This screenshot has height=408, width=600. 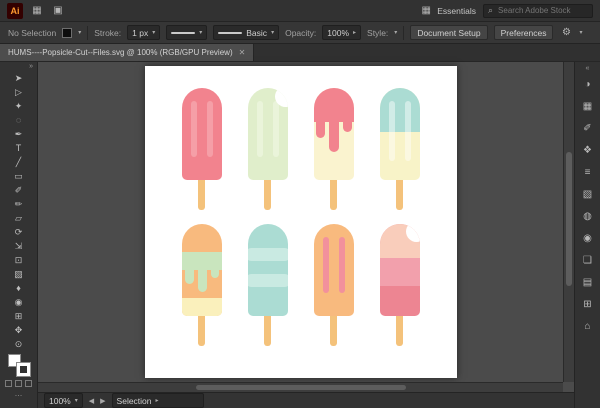 I want to click on expand-toolbar-icon: », so click(x=31, y=67).